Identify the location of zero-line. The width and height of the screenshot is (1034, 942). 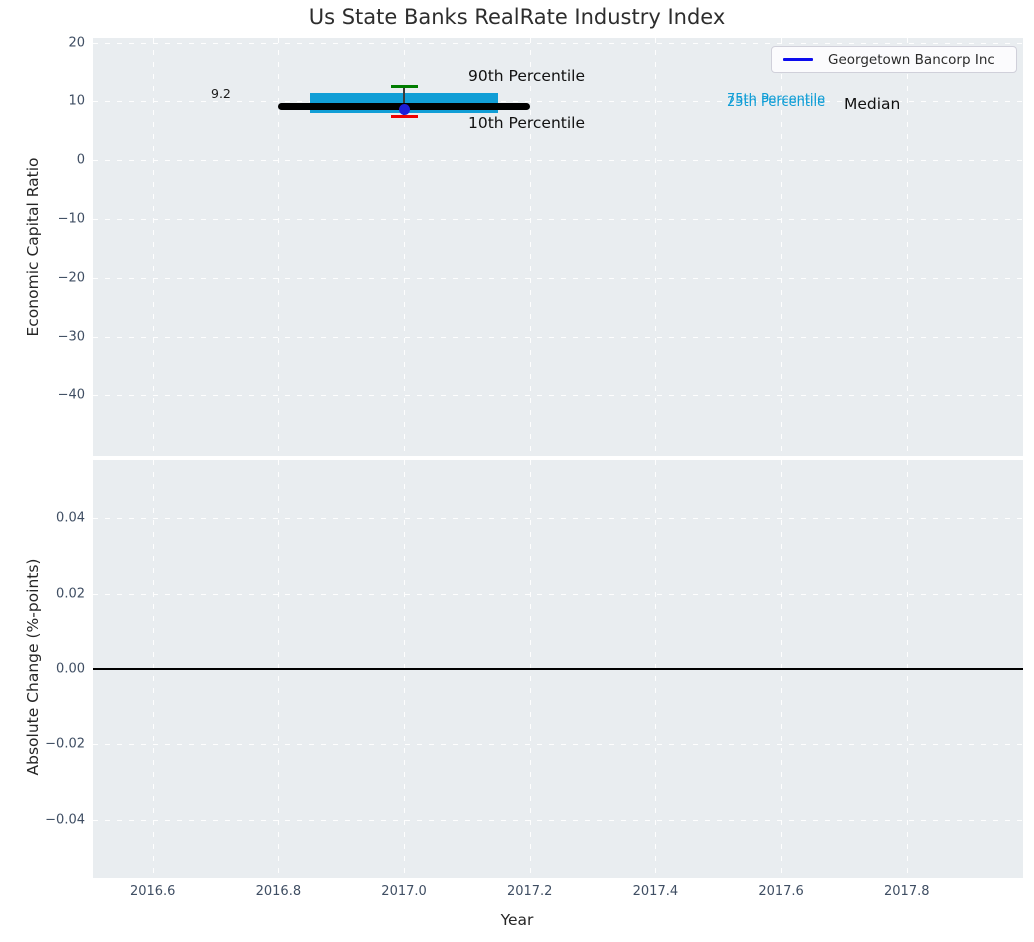
(558, 669).